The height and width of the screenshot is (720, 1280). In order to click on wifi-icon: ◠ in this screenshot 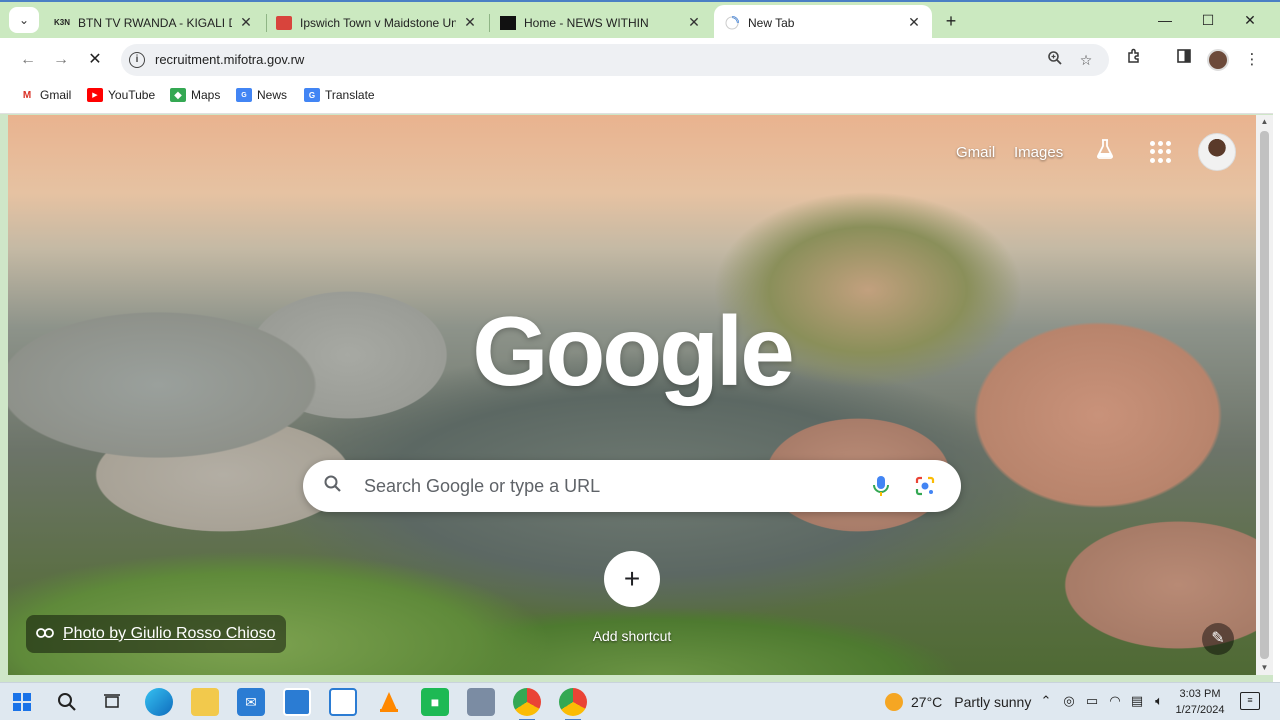, I will do `click(1115, 701)`.